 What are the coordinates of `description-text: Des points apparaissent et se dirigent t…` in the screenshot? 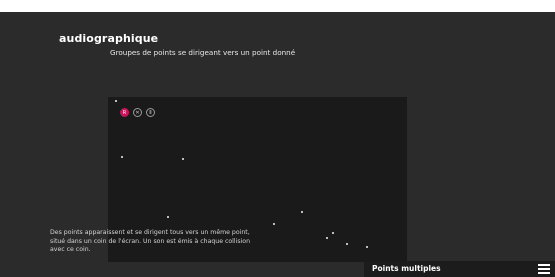 It's located at (150, 241).